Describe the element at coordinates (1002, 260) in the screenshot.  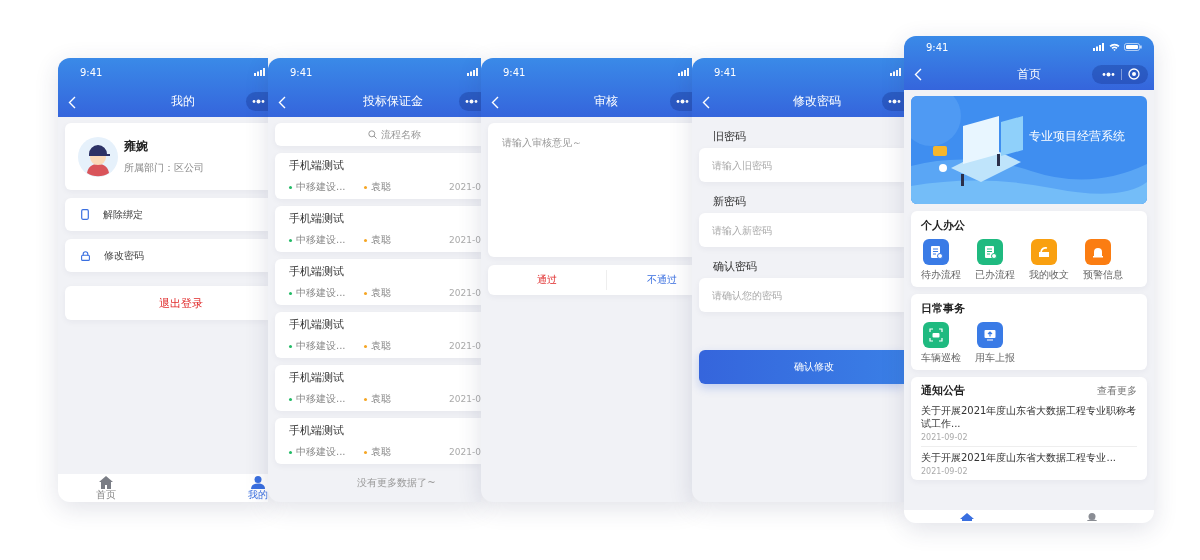
I see `shortcut: 已办流程` at that location.